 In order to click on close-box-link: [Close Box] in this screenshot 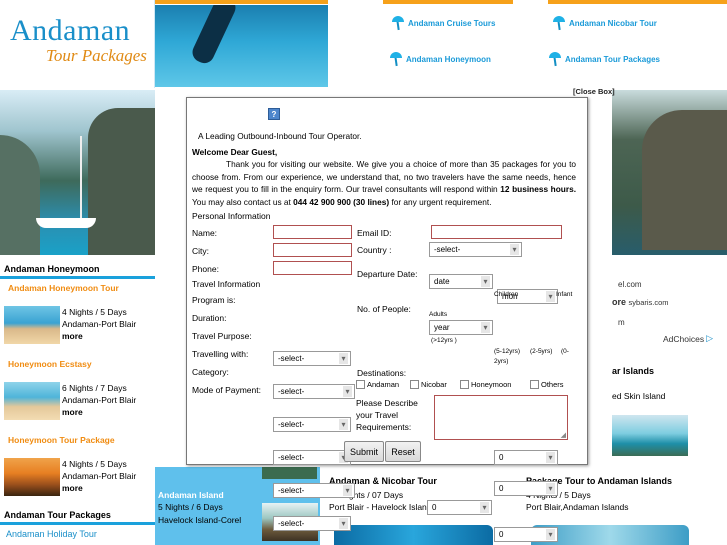, I will do `click(594, 91)`.